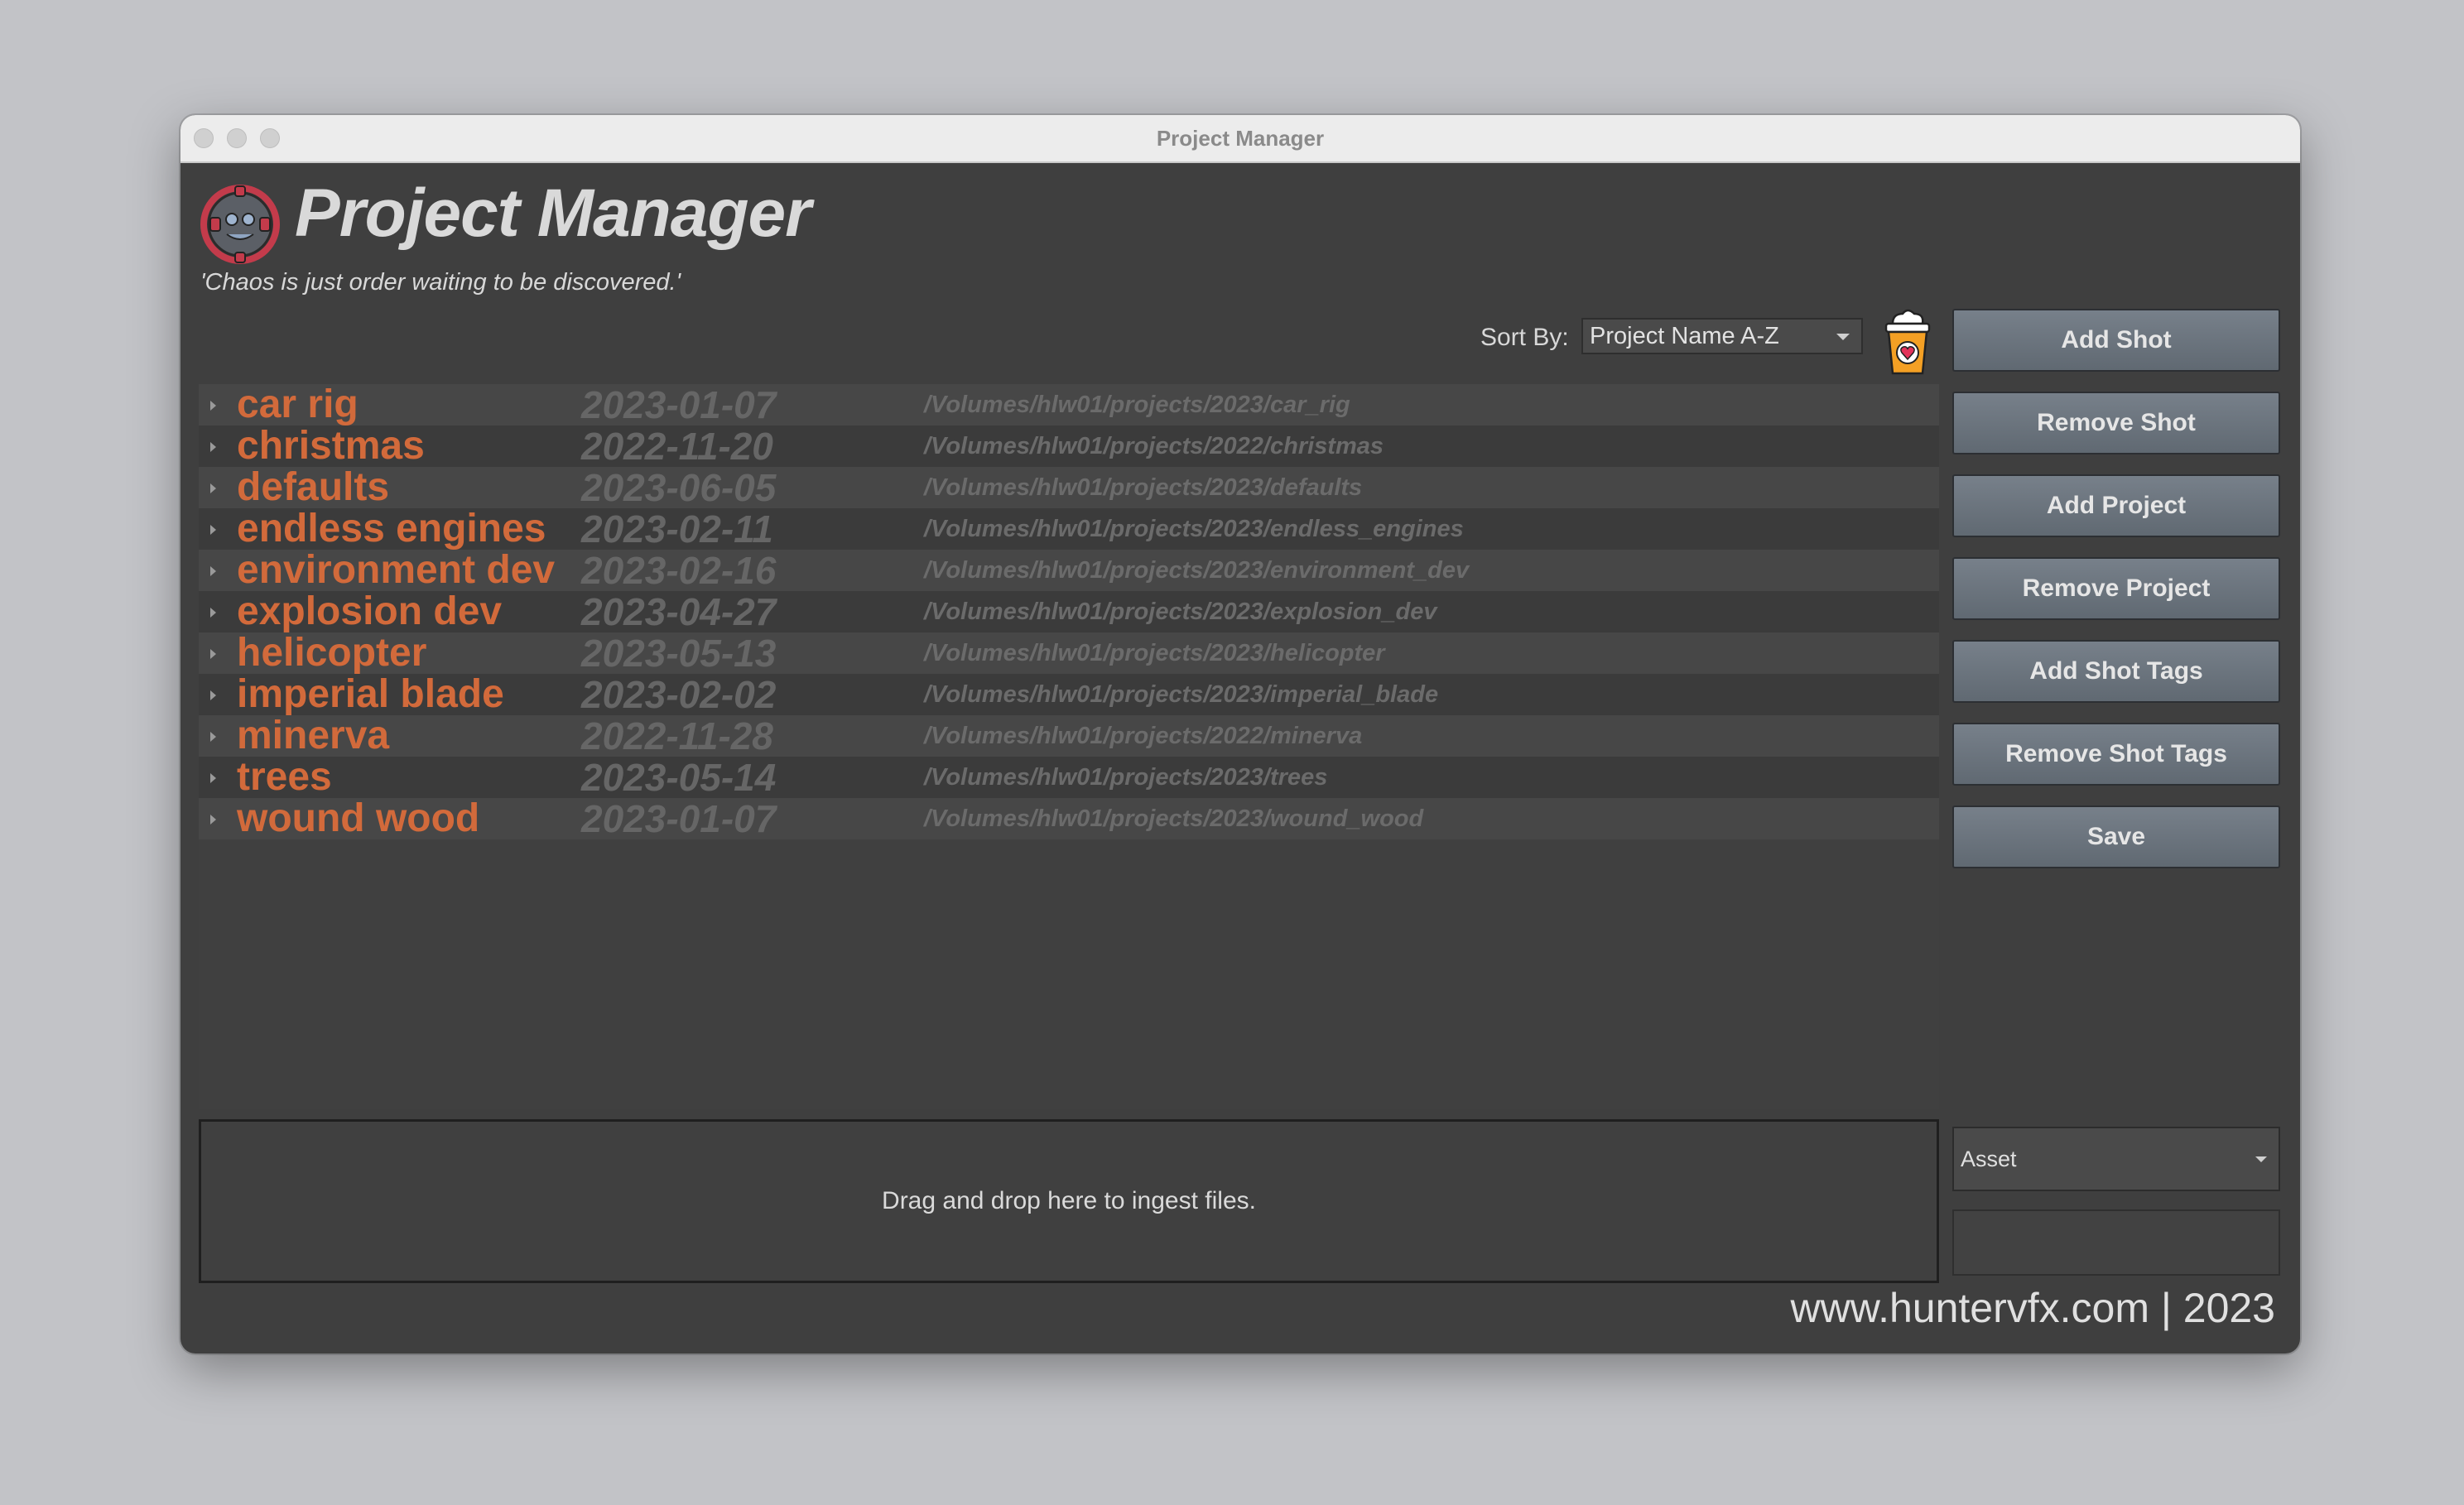 This screenshot has height=1505, width=2464. I want to click on footer-credit: www.huntervfx.com | 2023, so click(2033, 1308).